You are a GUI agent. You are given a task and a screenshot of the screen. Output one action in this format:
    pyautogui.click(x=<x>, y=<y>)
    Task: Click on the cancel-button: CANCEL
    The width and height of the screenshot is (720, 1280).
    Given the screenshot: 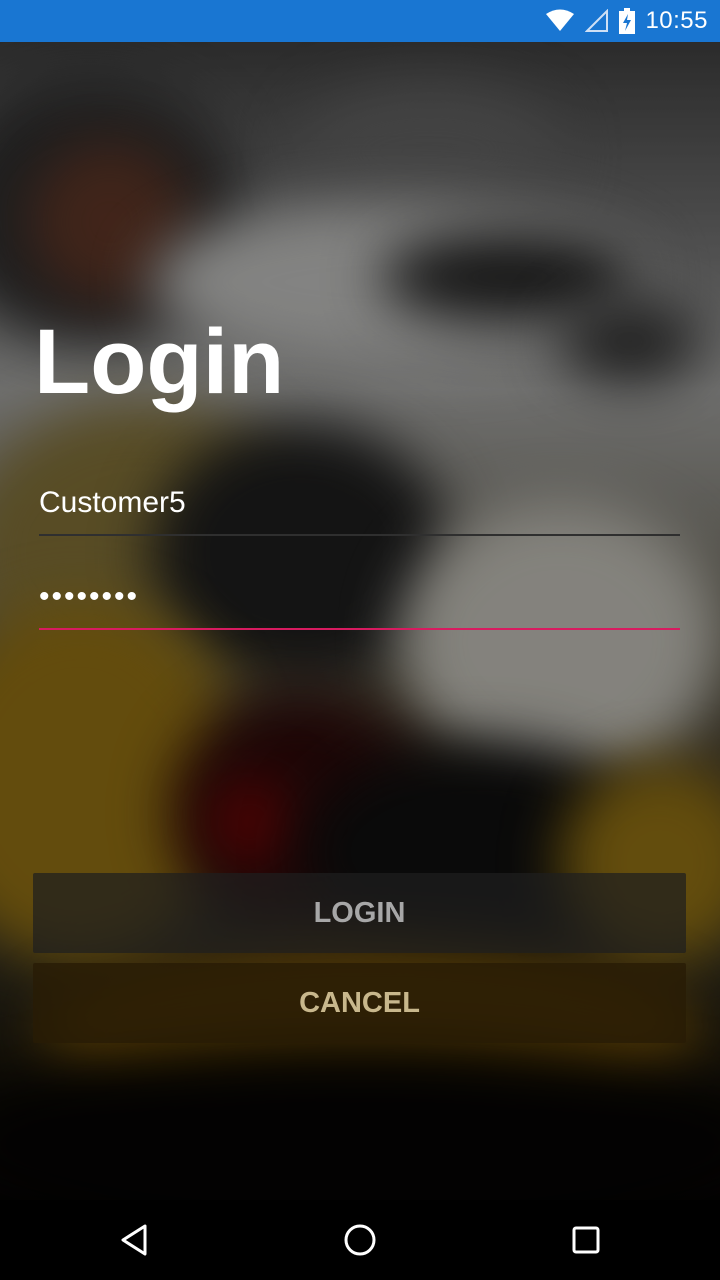 What is the action you would take?
    pyautogui.click(x=359, y=1003)
    